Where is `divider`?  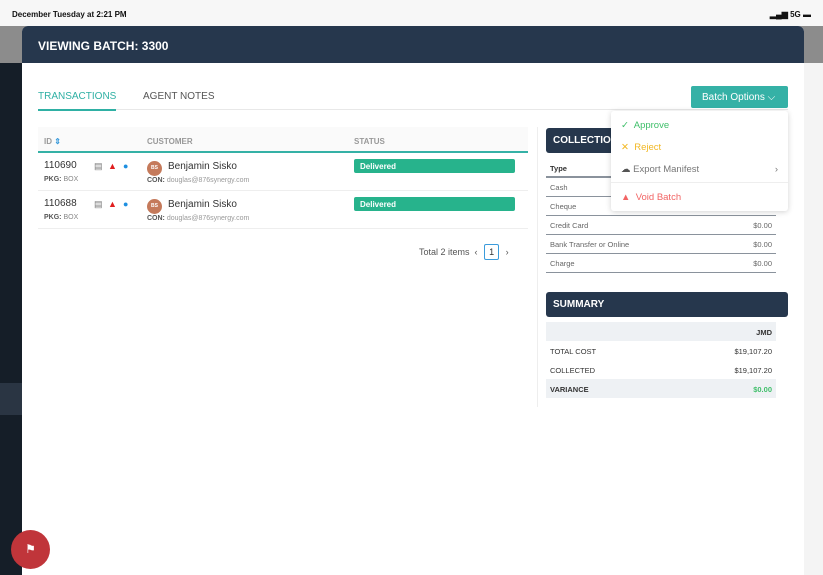
divider is located at coordinates (537, 267).